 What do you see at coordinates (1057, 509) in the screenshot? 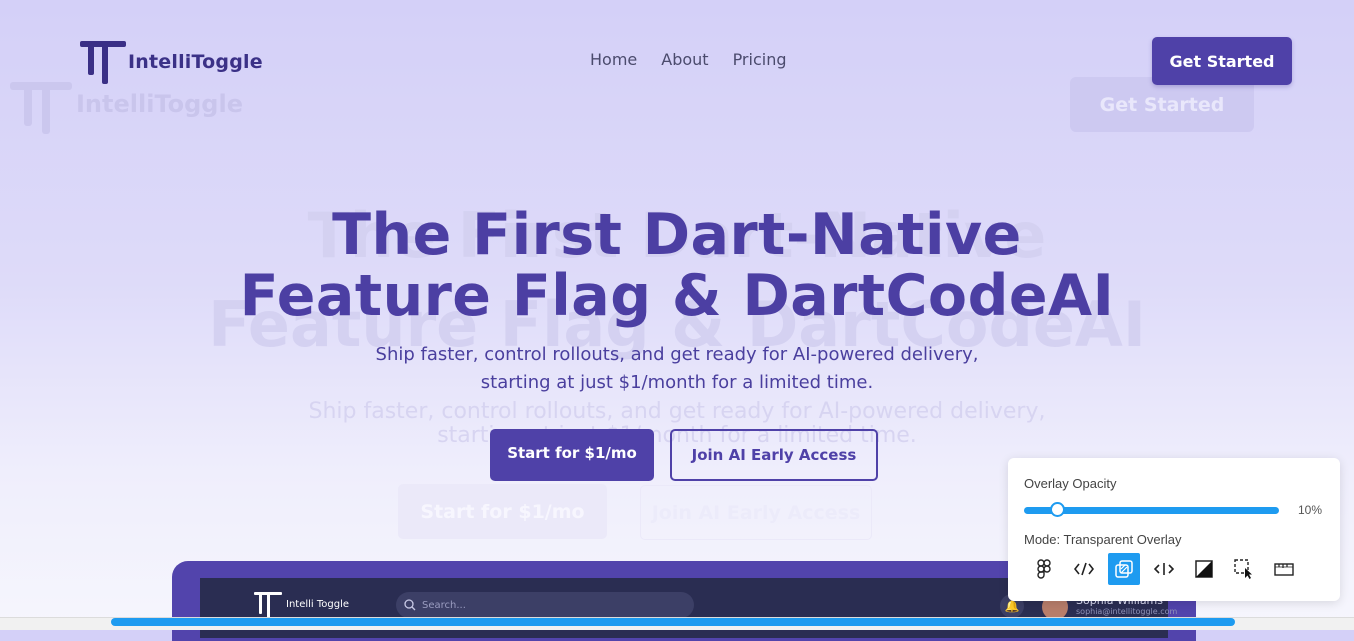
I see `opacity-slider-handle` at bounding box center [1057, 509].